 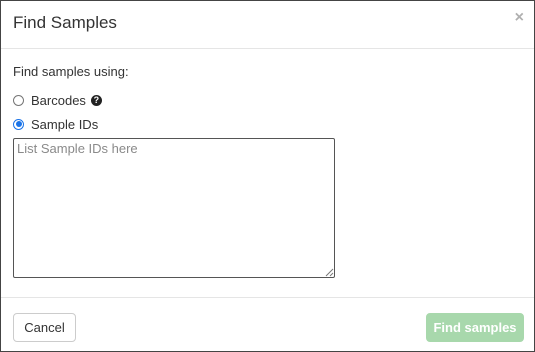 I want to click on sample-ids-option: Sample IDs, so click(x=55, y=124).